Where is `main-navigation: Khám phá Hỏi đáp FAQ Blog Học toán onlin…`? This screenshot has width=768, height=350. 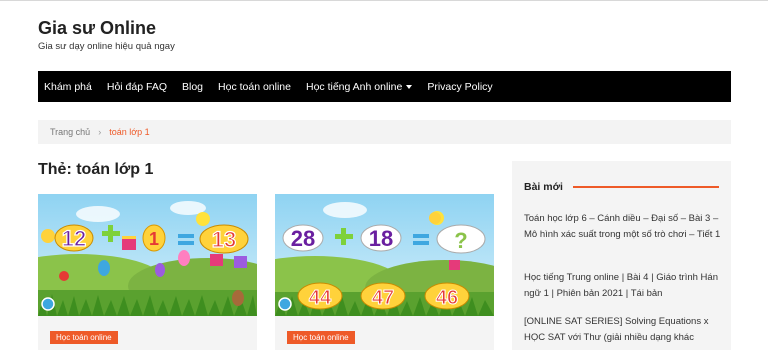
main-navigation: Khám phá Hỏi đáp FAQ Blog Học toán onlin… is located at coordinates (384, 86).